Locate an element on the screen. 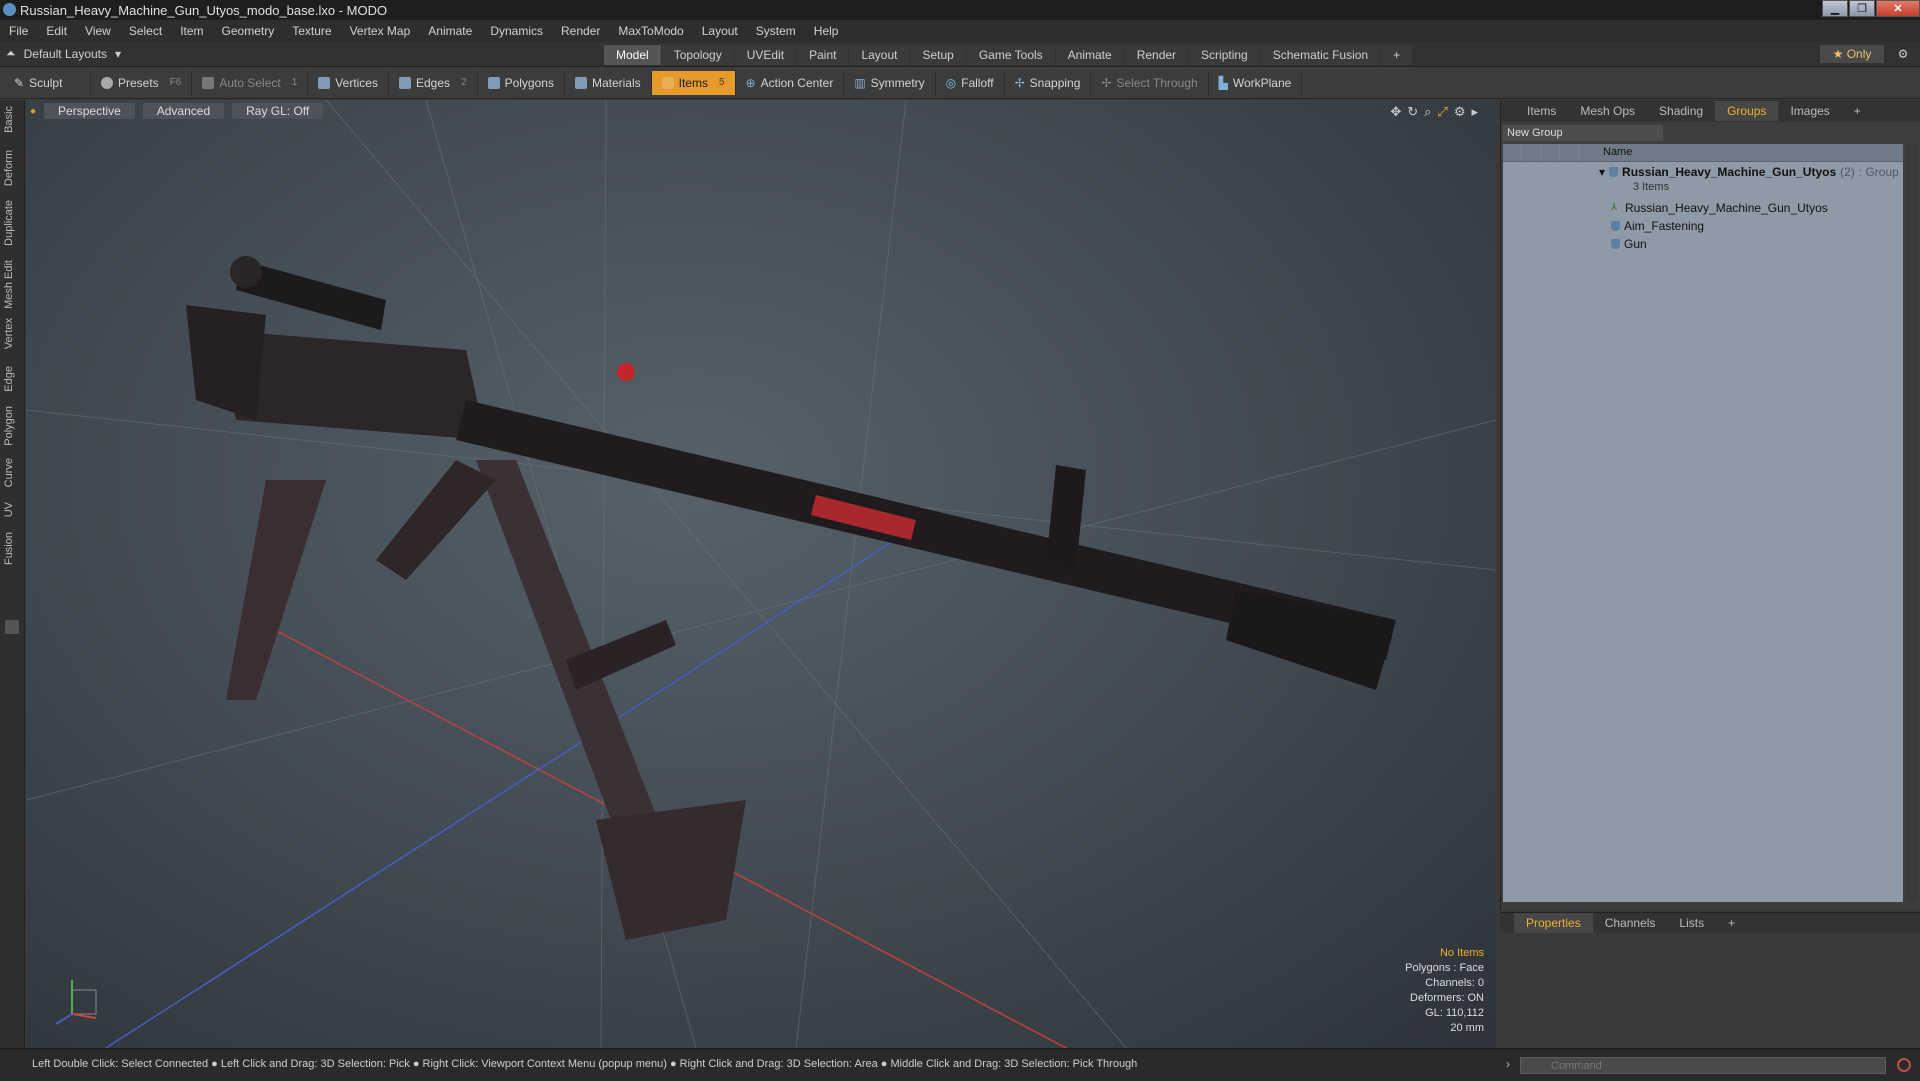 The height and width of the screenshot is (1081, 1920). group-type: : Group is located at coordinates (1878, 172).